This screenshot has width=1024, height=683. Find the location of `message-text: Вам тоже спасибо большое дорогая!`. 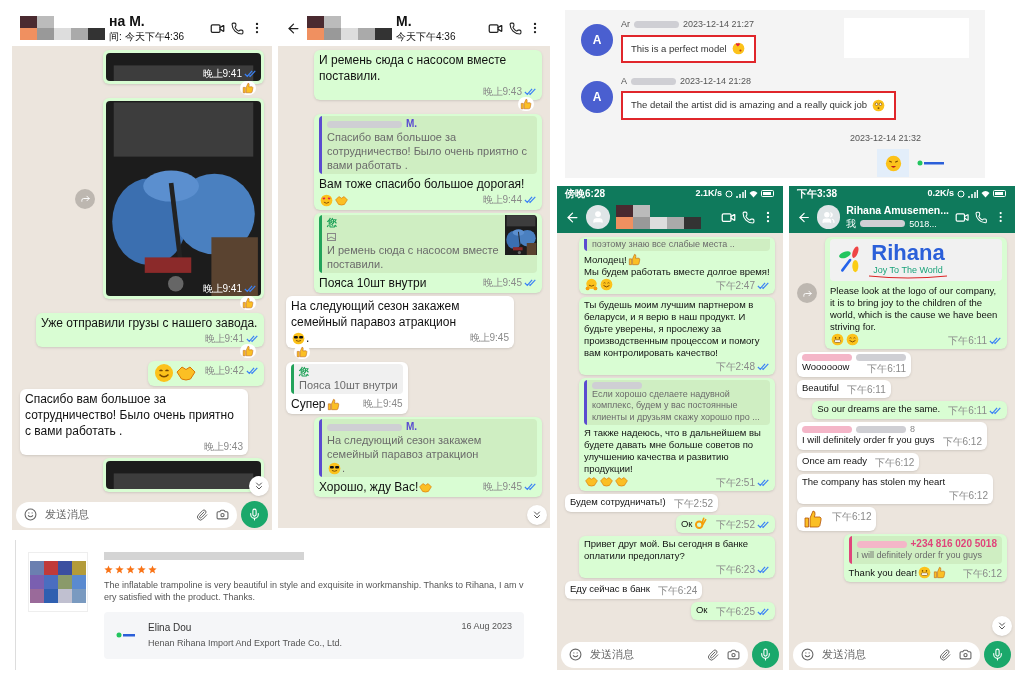

message-text: Вам тоже спасибо большое дорогая! is located at coordinates (422, 184).